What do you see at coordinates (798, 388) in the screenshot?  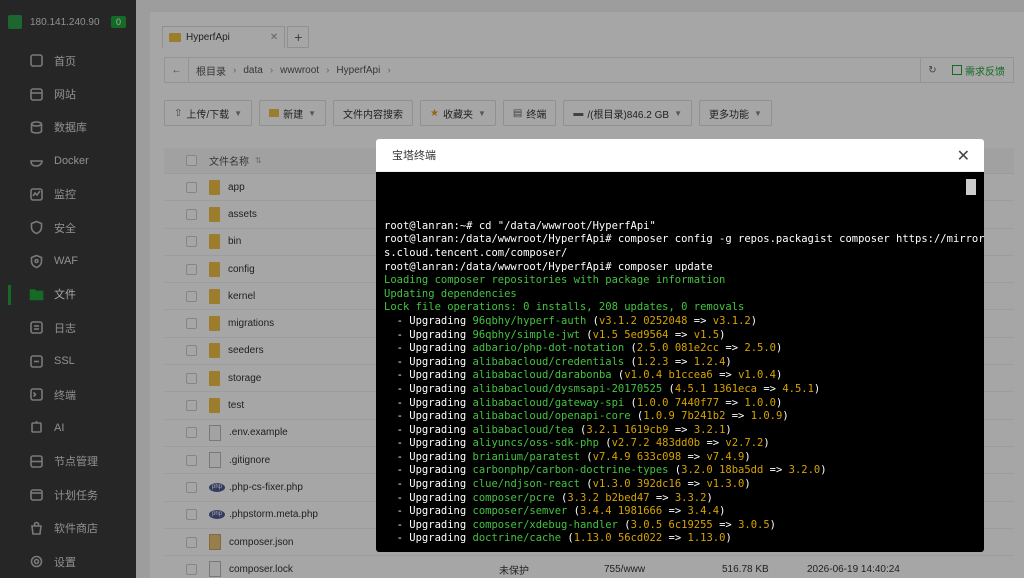 I see `terminal-text: 4.5.1` at bounding box center [798, 388].